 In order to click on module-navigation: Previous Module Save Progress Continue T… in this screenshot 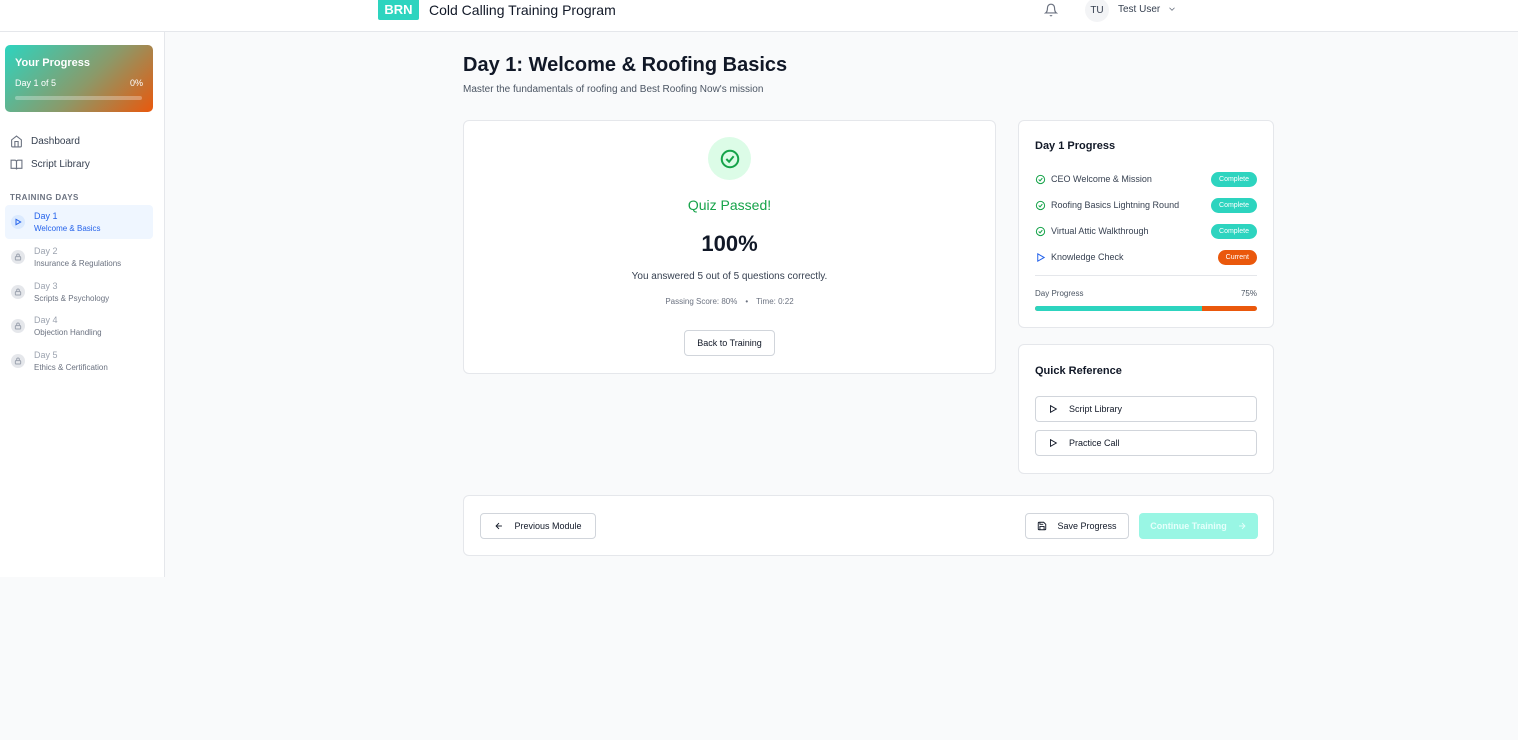, I will do `click(868, 525)`.